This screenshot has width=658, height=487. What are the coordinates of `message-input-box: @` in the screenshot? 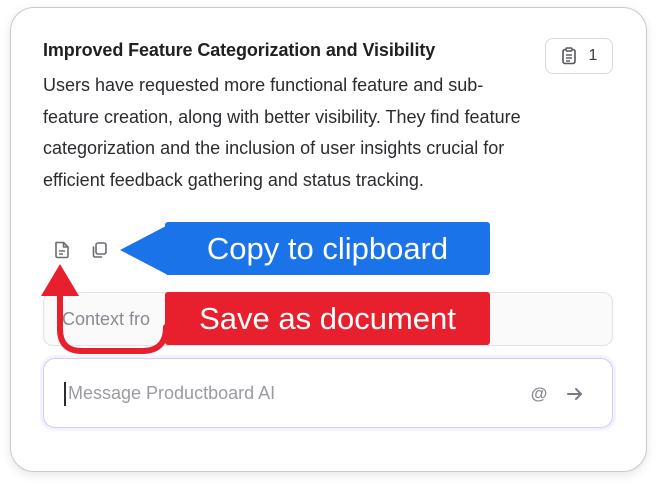 It's located at (328, 393).